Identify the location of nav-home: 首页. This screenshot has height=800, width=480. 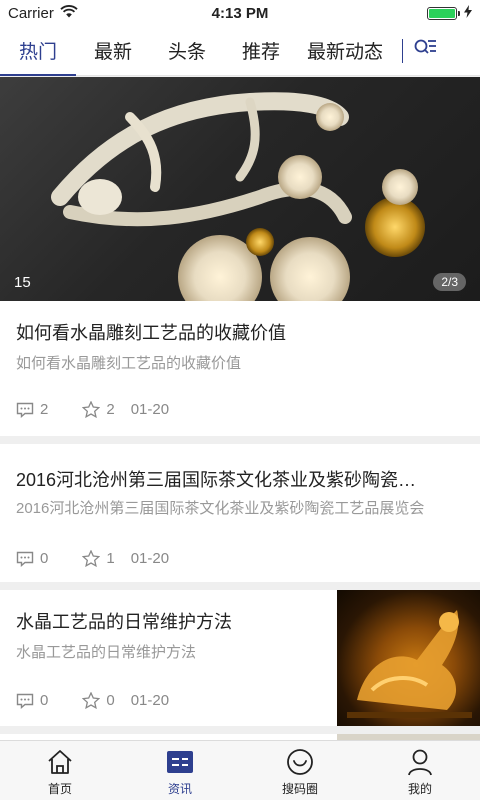
(60, 770).